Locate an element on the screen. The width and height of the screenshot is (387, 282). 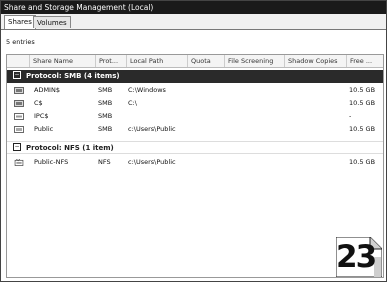
nfs-share-icon is located at coordinates (19, 162).